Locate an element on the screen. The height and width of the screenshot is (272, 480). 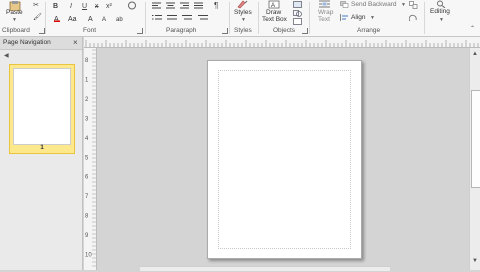
draw-text-box-icon: A is located at coordinates (274, 4).